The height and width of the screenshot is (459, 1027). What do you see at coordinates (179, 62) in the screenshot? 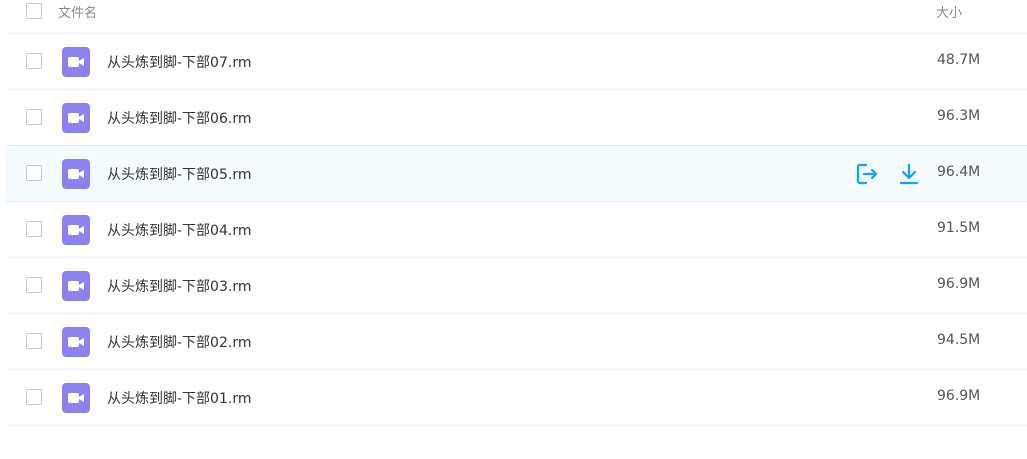
I see `file-name: 从头炼到脚-下部07.rm` at bounding box center [179, 62].